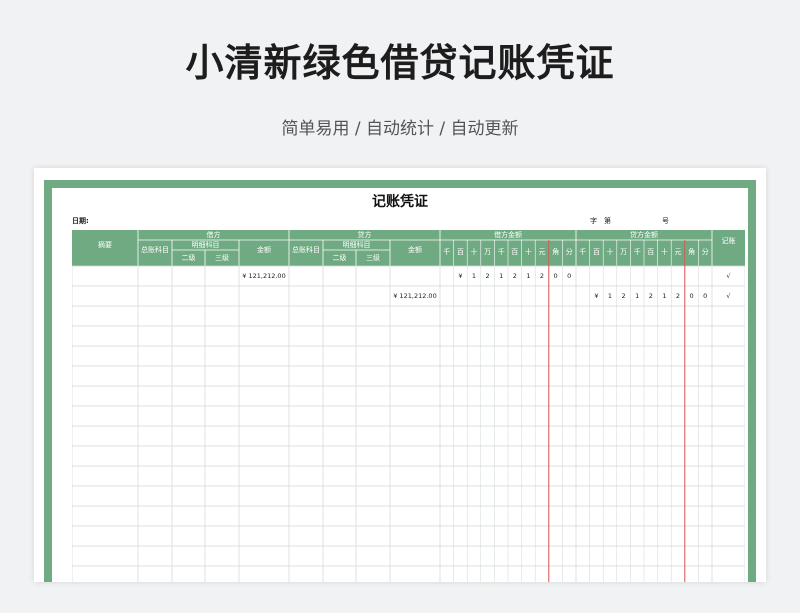  What do you see at coordinates (213, 235) in the screenshot?
I see `header-debit: 借方` at bounding box center [213, 235].